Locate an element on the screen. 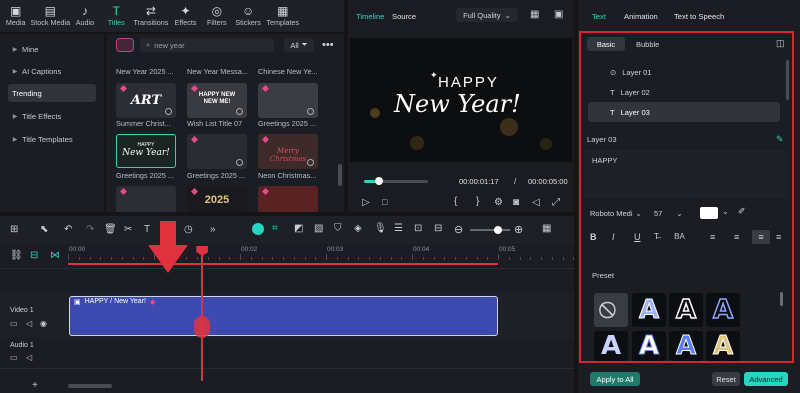 This screenshot has width=800, height=393. tab-stock-media: ▤ Stock Media is located at coordinates (51, 16).